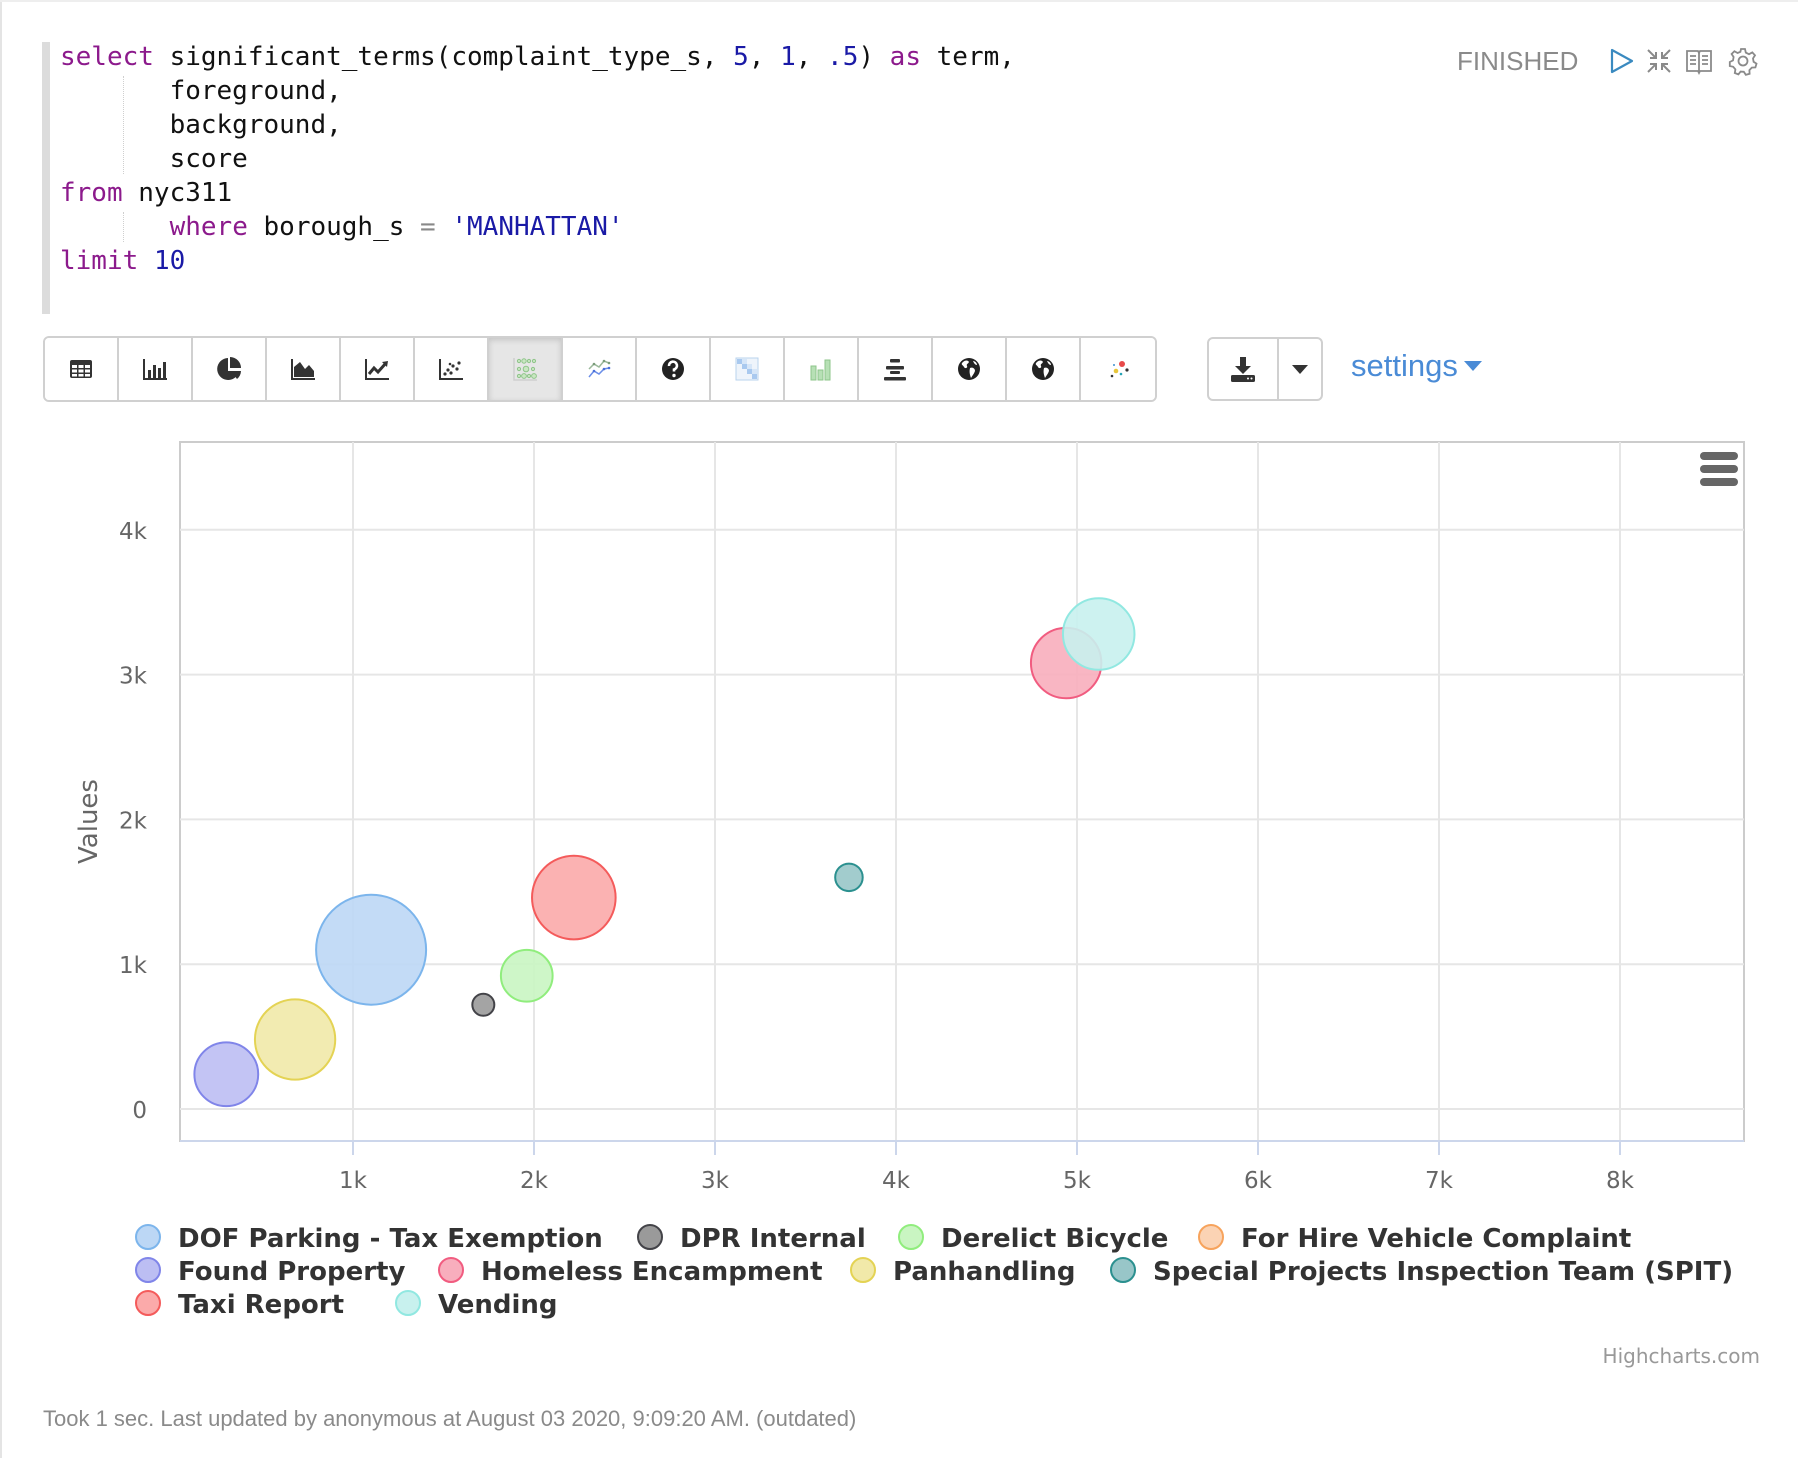 This screenshot has width=1798, height=1458. Describe the element at coordinates (201, 91) in the screenshot. I see `code-text: foreground,` at that location.